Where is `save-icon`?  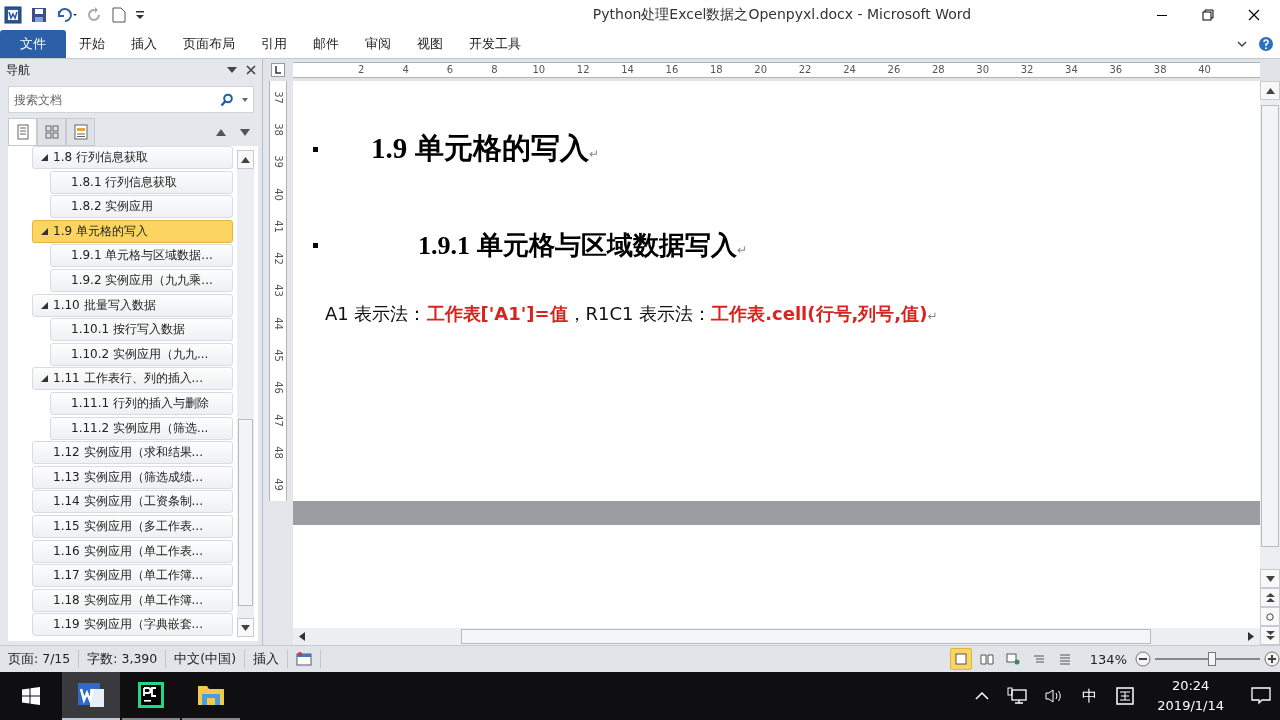
save-icon is located at coordinates (39, 15).